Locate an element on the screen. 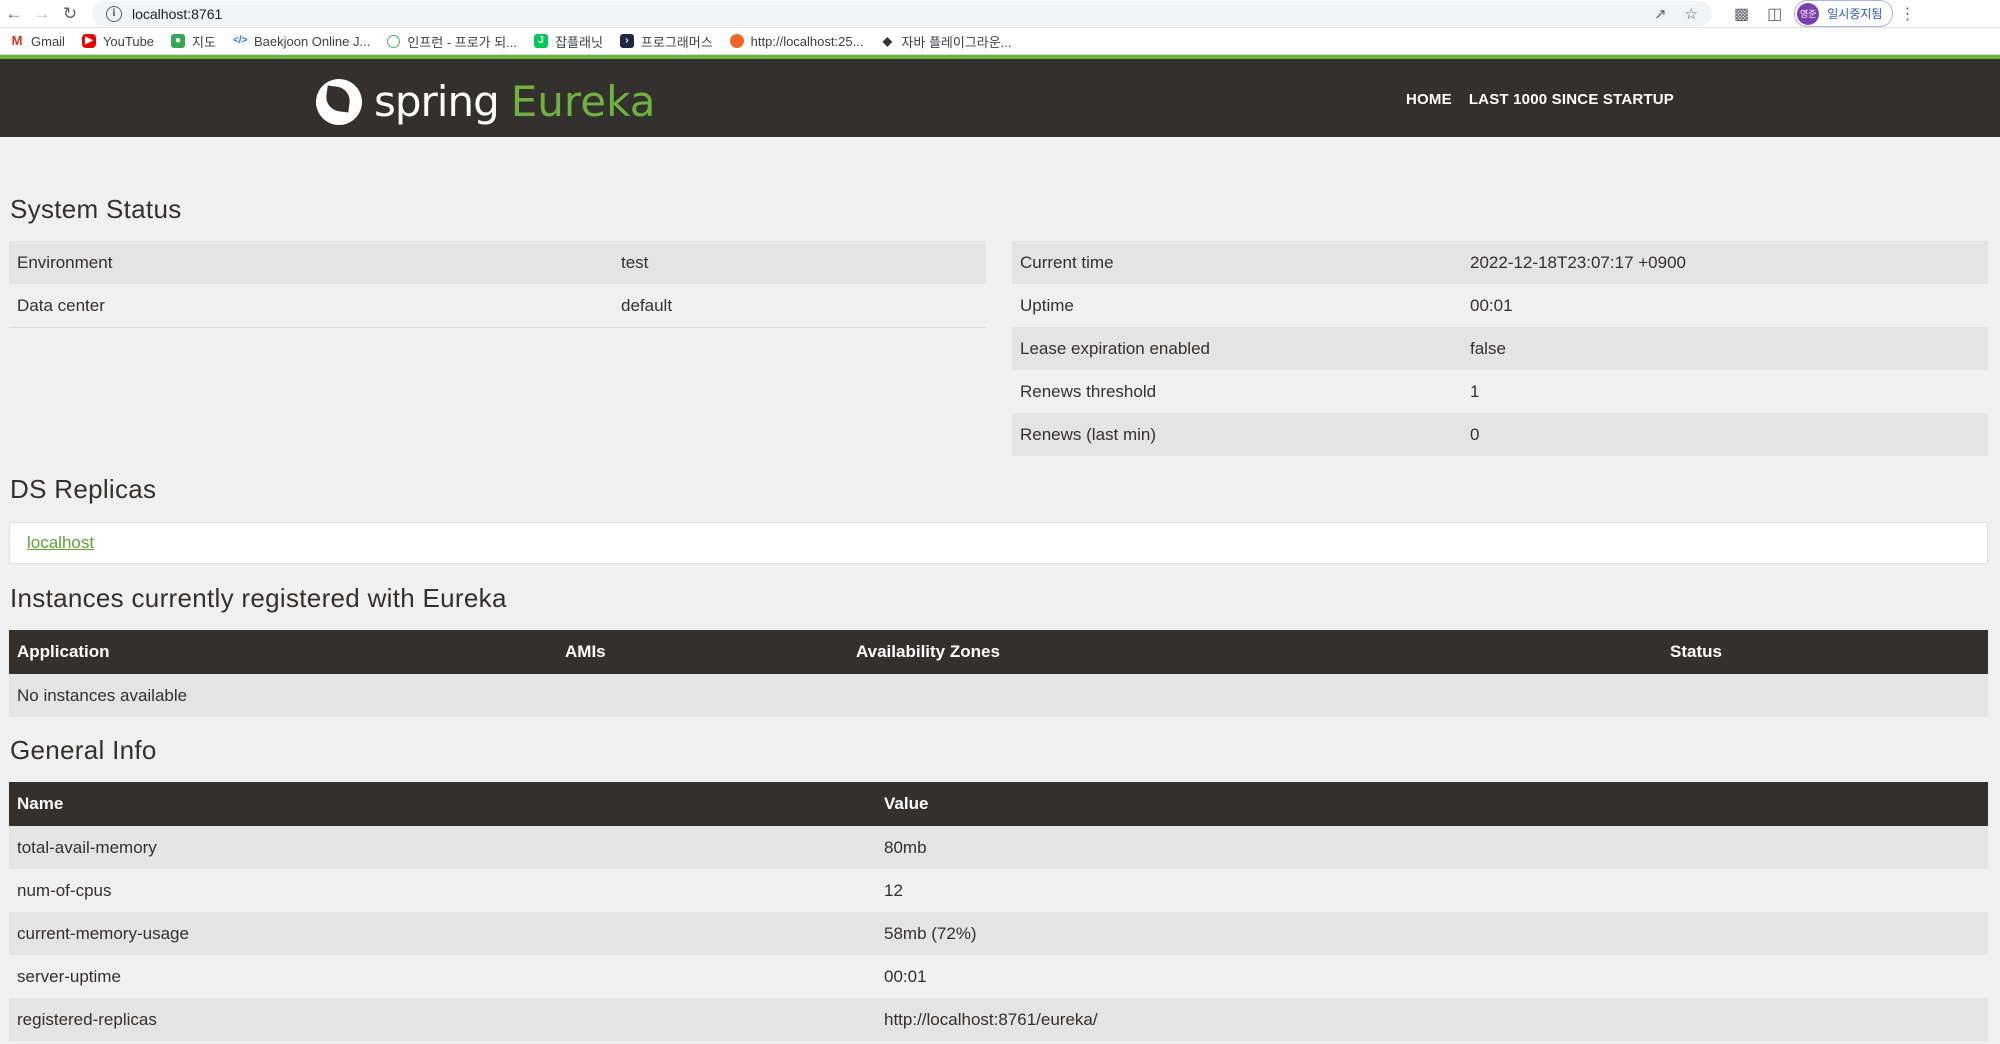 The image size is (2000, 1044). jobplanet-icon: J is located at coordinates (541, 41).